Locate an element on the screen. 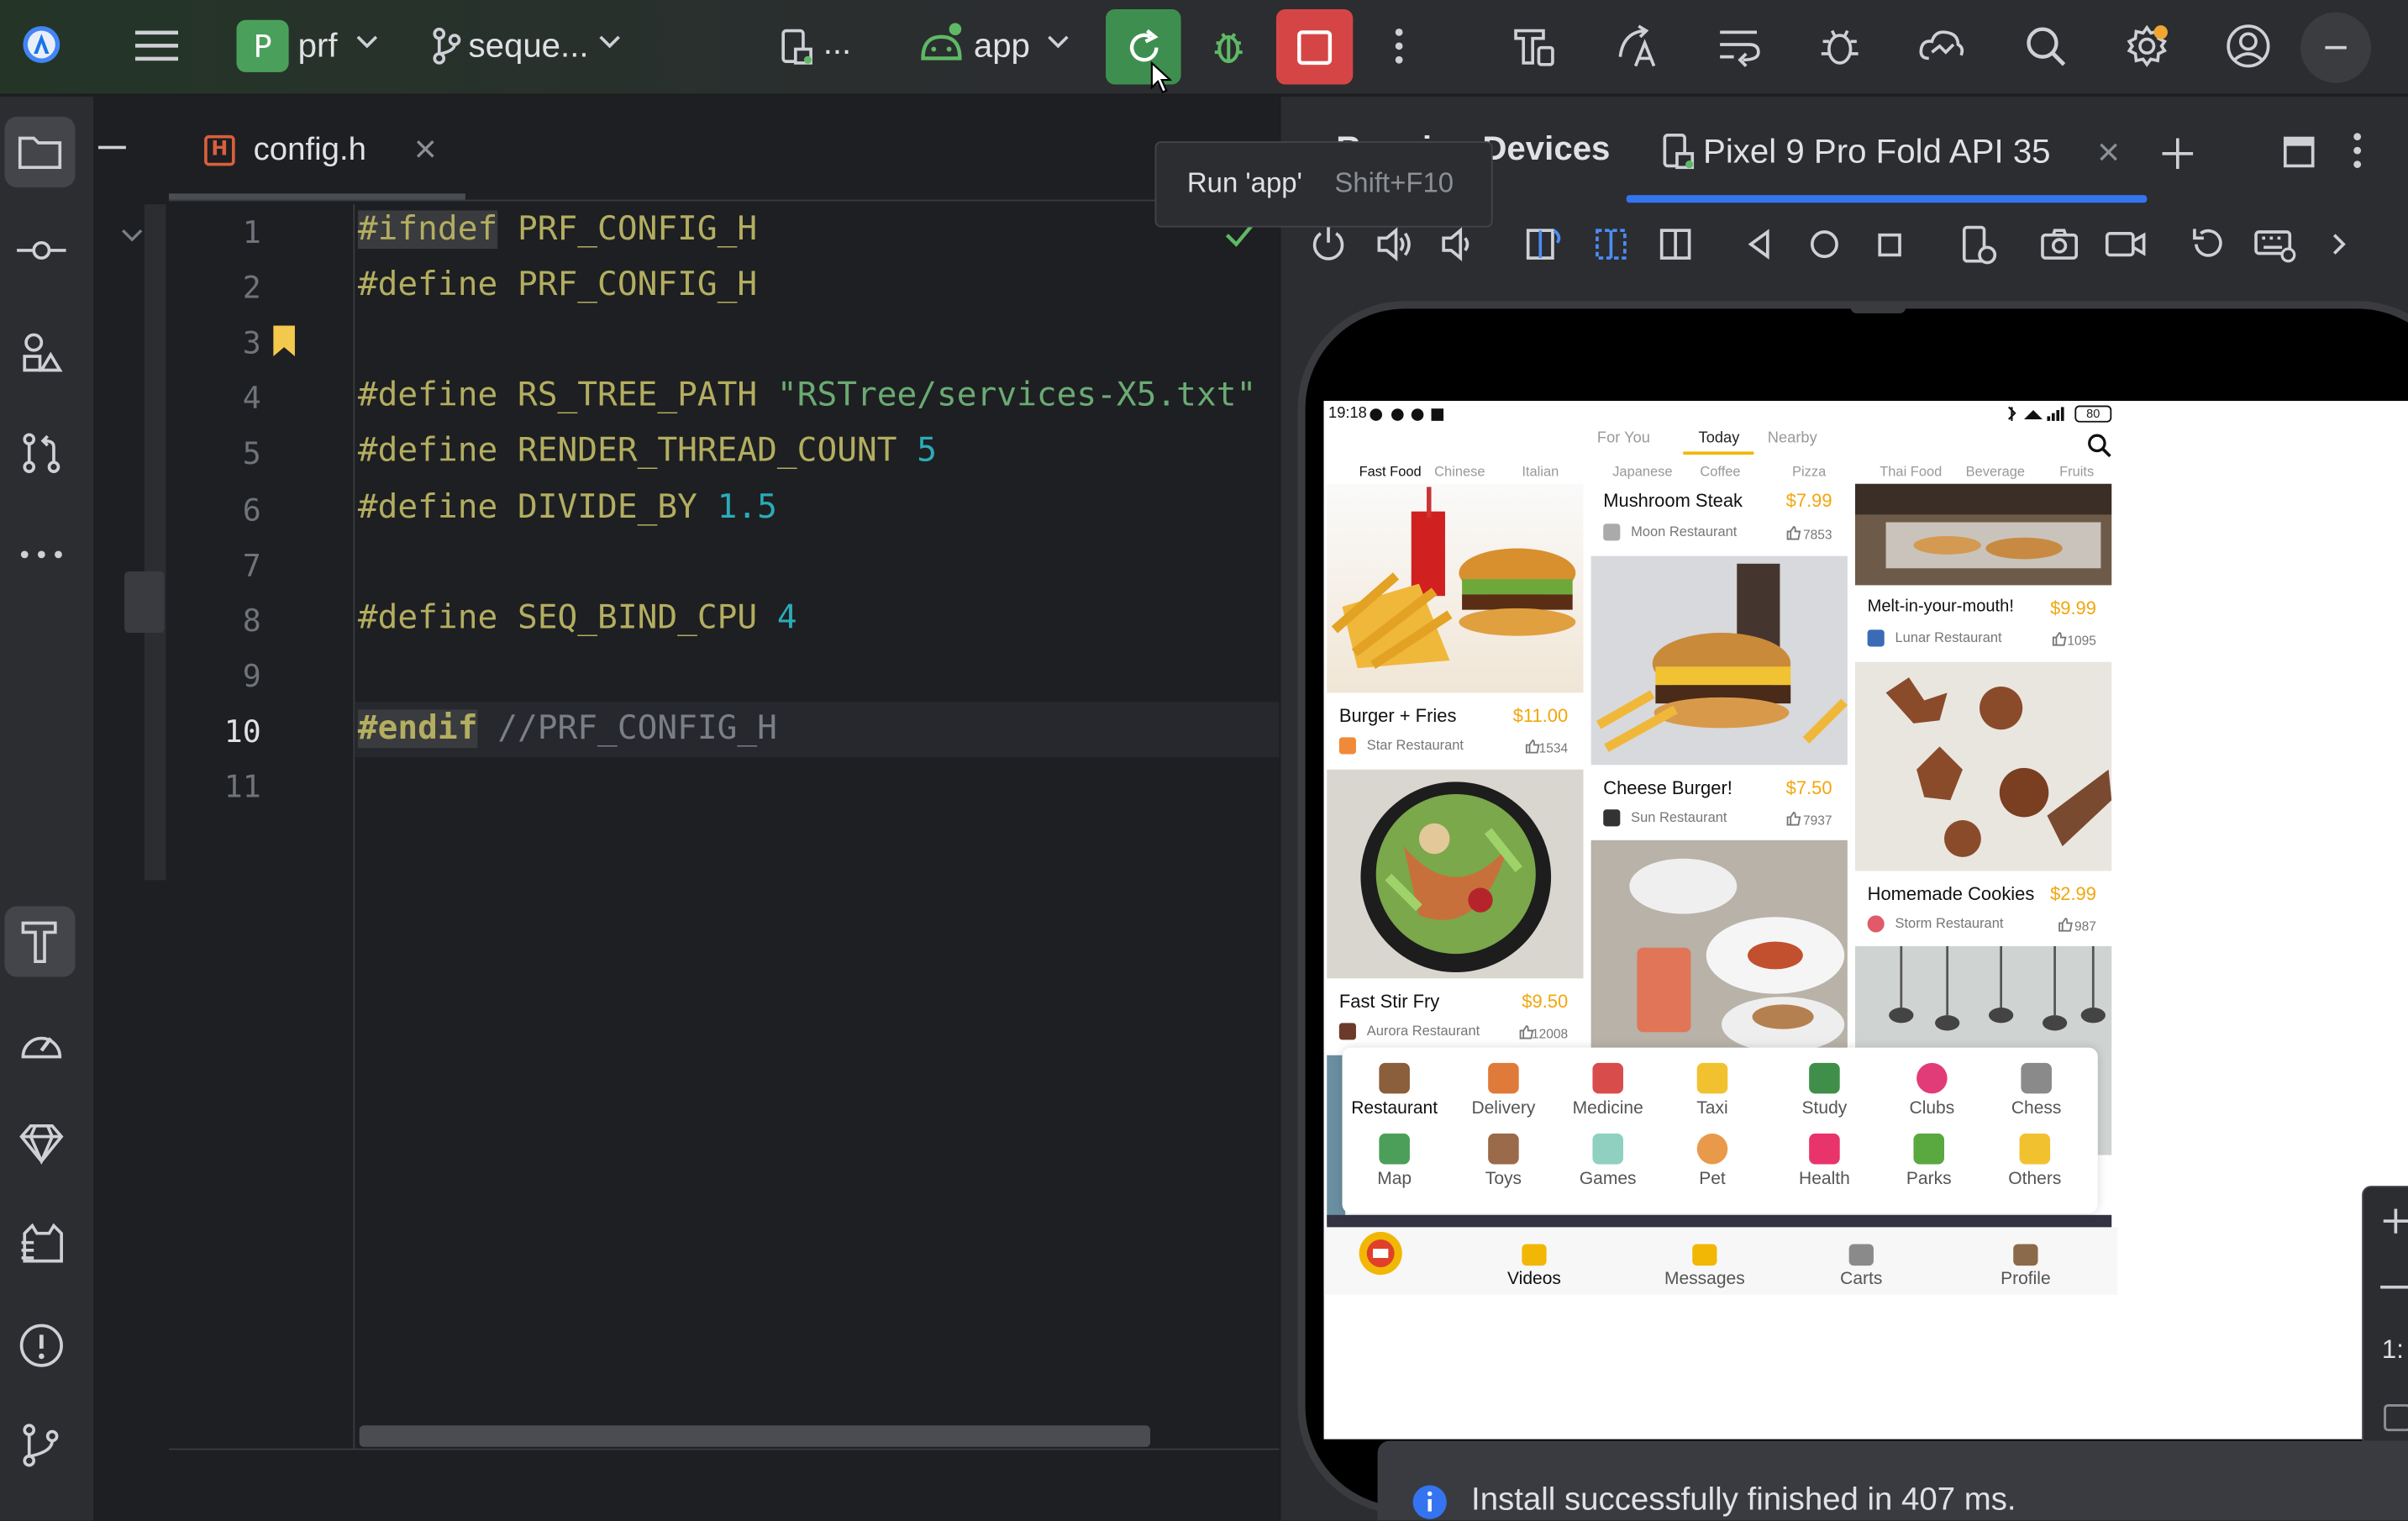 This screenshot has width=2408, height=1521. device-selector-icon is located at coordinates (798, 48).